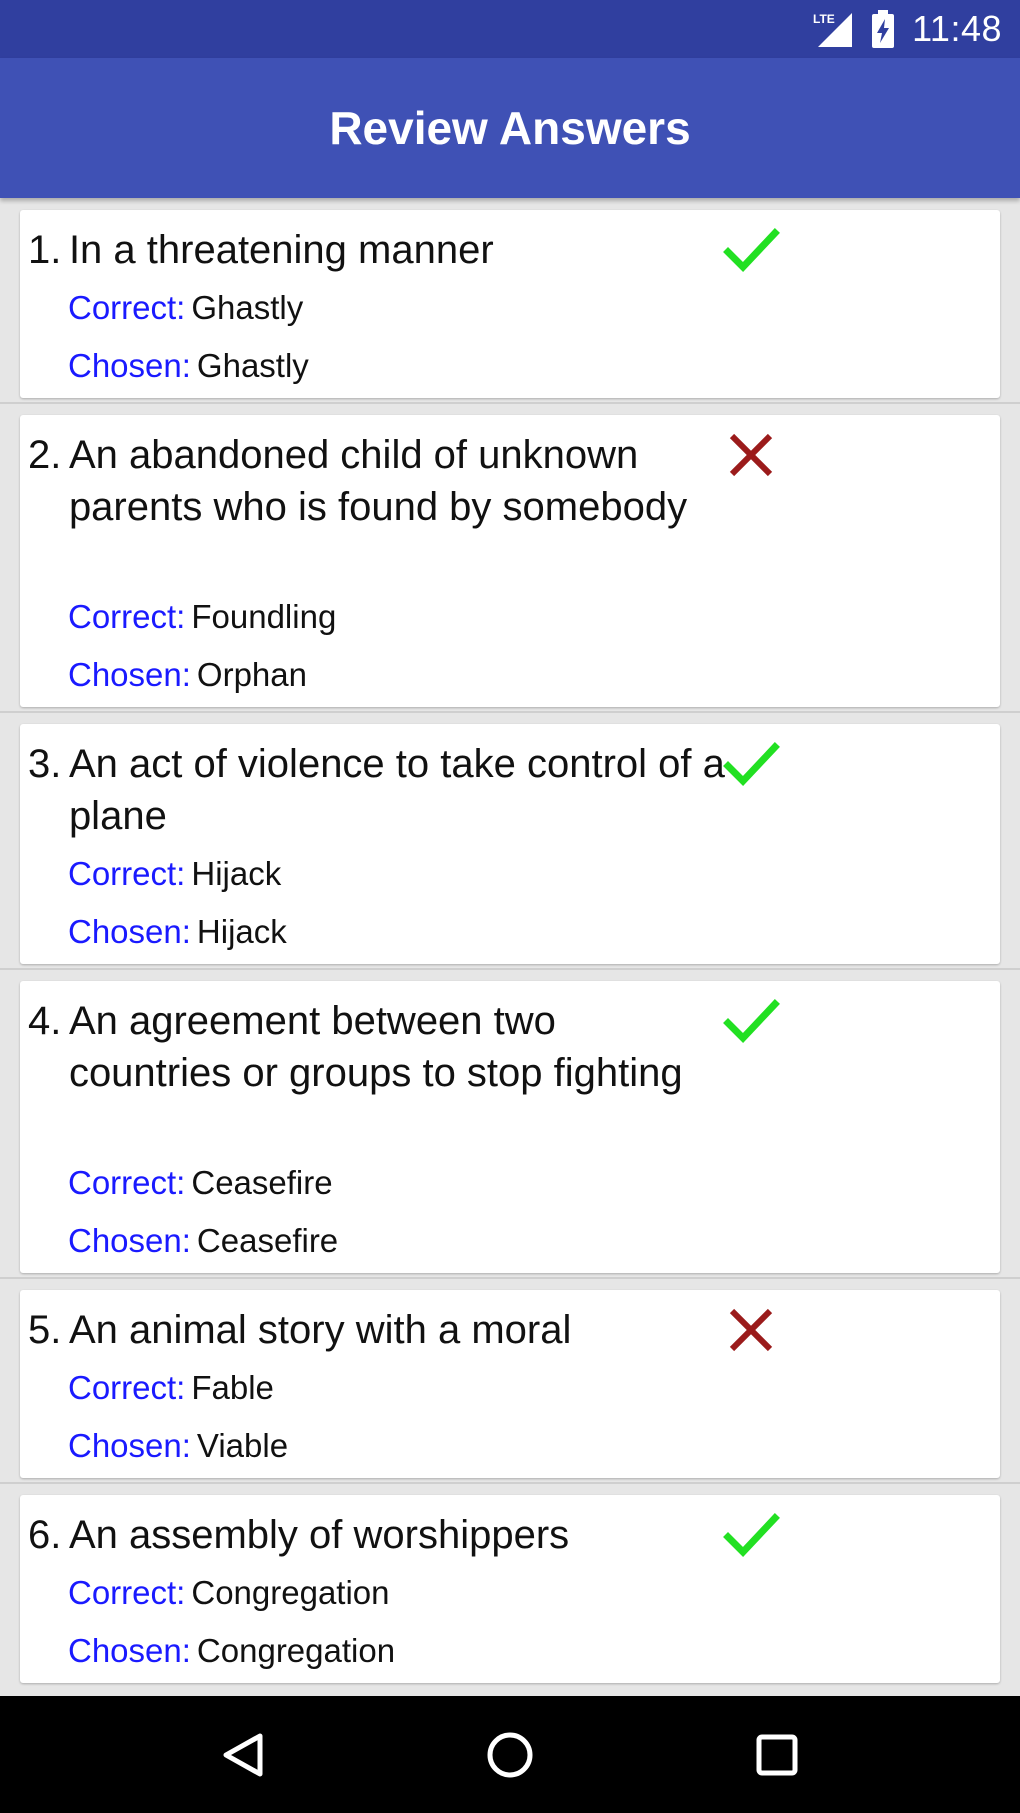 Image resolution: width=1020 pixels, height=1813 pixels. I want to click on question-row: 1. In a threatening manner, so click(378, 250).